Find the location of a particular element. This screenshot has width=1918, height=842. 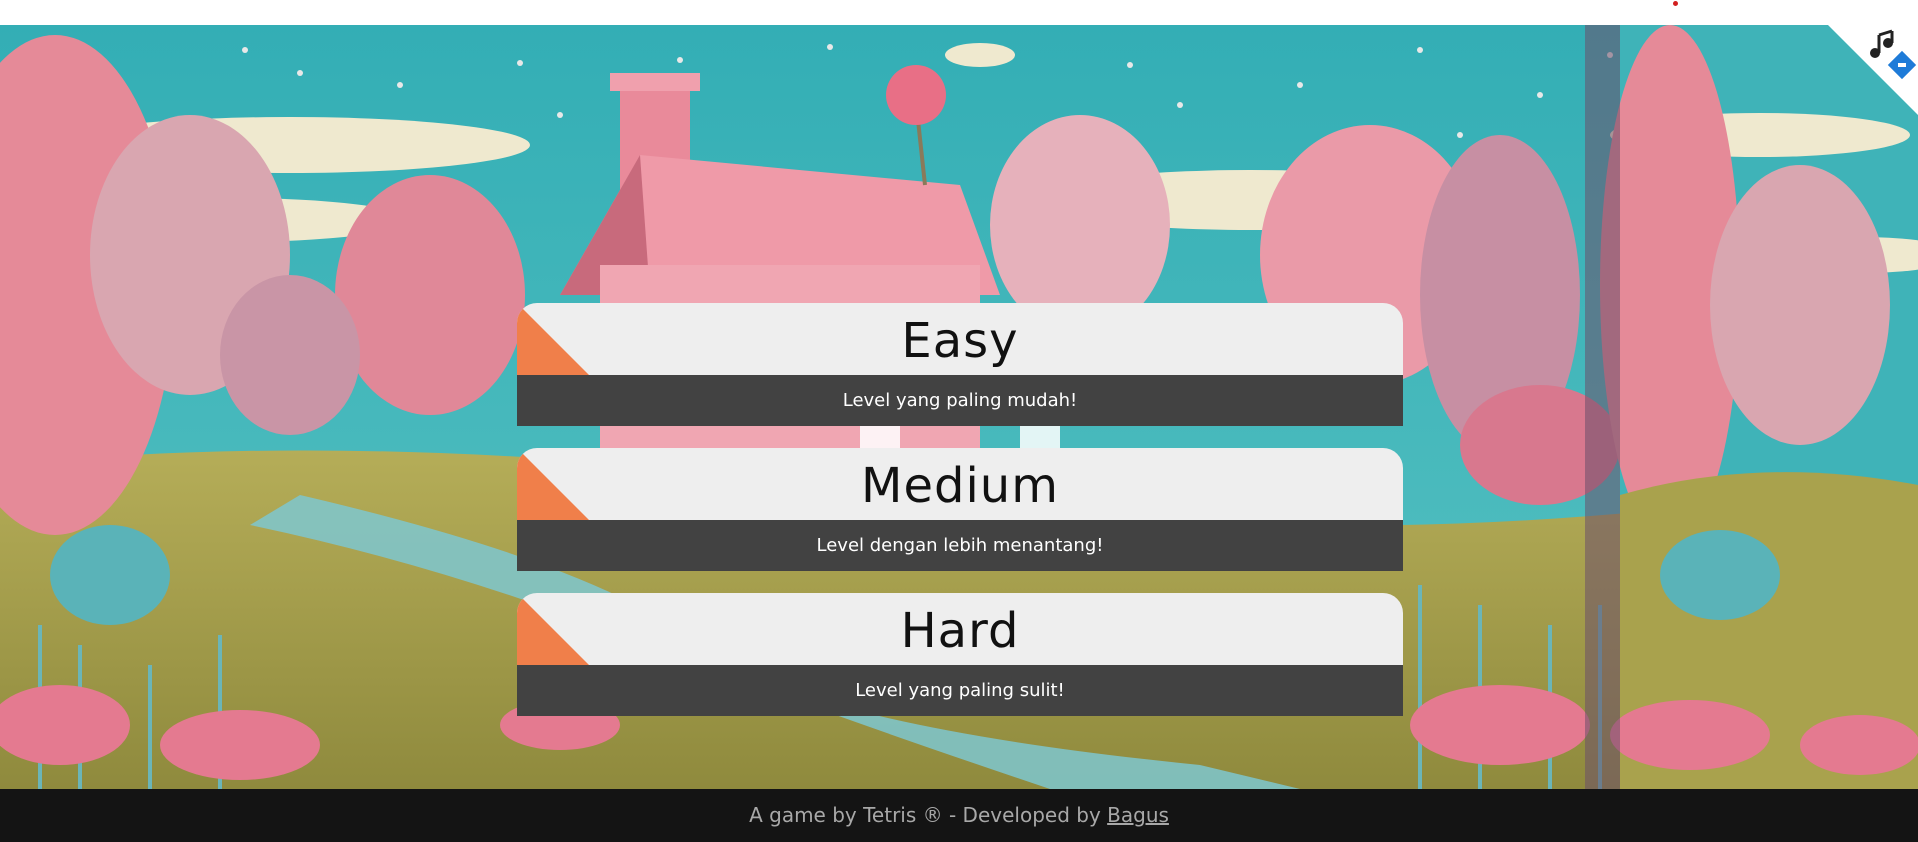

level-description: Level dengan lebih menantang! is located at coordinates (960, 545).